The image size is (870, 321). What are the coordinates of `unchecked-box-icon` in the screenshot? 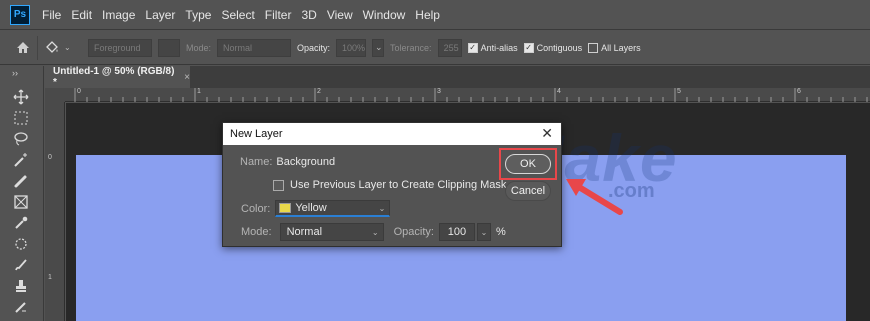 It's located at (593, 47).